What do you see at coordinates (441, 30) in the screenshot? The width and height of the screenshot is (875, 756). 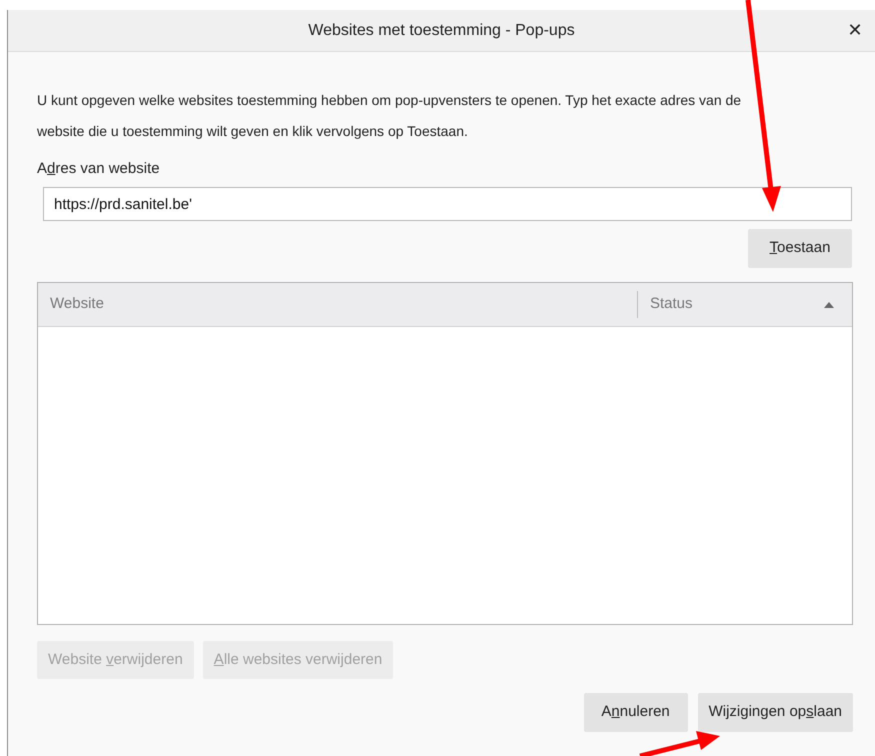 I see `window-title: Websites met toestemming - Pop-ups` at bounding box center [441, 30].